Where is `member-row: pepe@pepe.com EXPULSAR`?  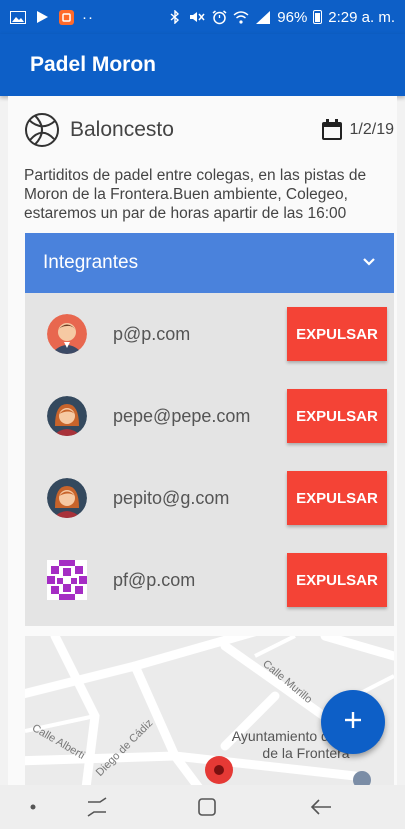 member-row: pepe@pepe.com EXPULSAR is located at coordinates (209, 416).